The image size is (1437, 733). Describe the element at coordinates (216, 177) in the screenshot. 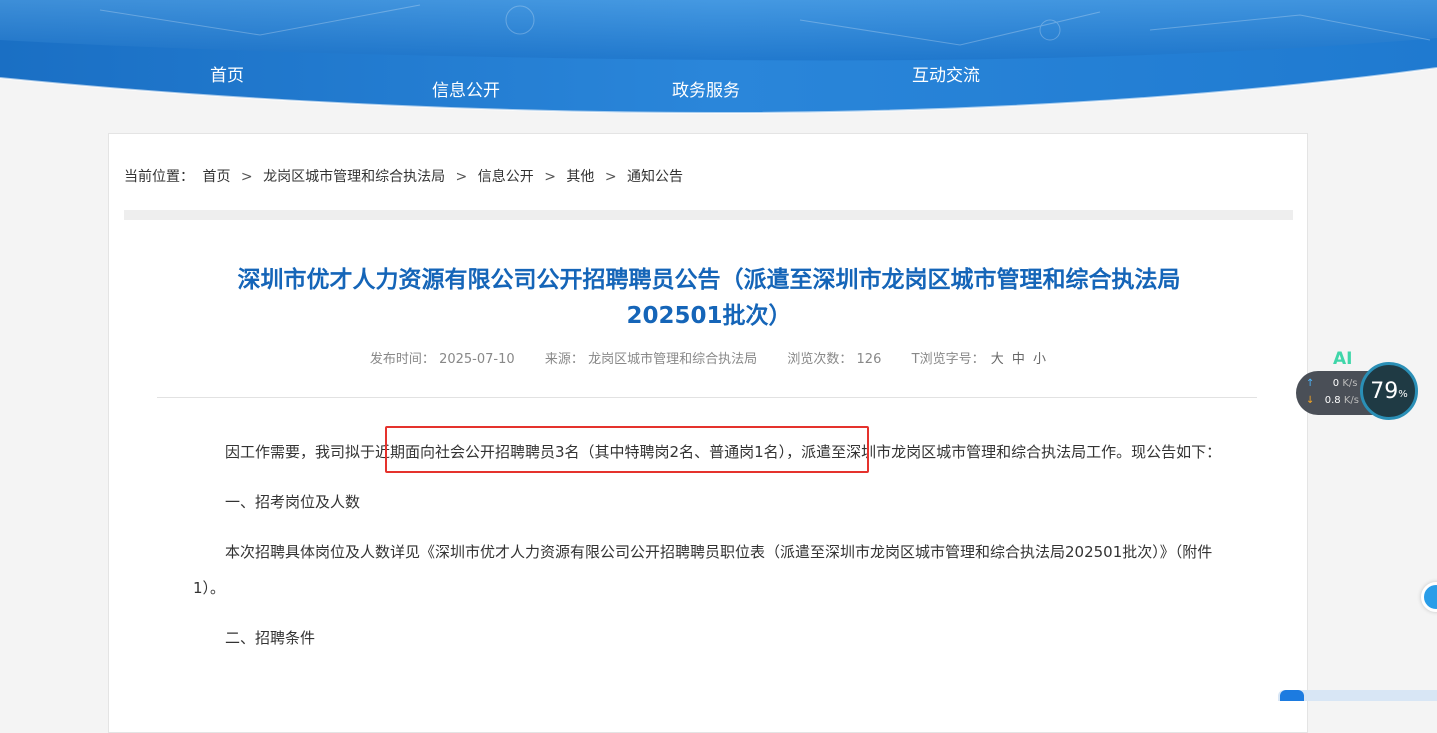

I see `breadcrumb-home: 首页` at that location.